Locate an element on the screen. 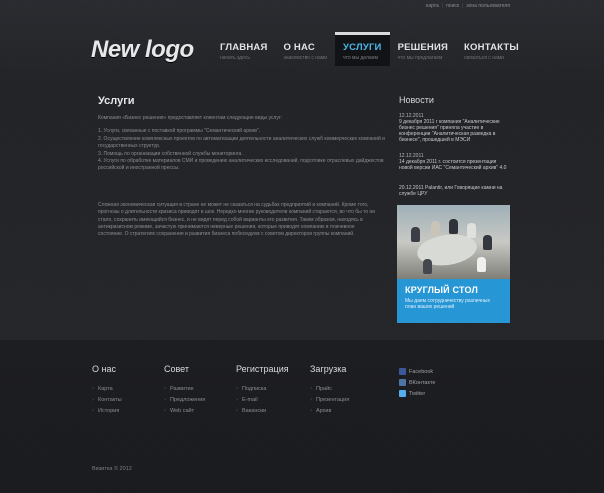 The width and height of the screenshot is (604, 493). top-link-map: карта is located at coordinates (432, 6).